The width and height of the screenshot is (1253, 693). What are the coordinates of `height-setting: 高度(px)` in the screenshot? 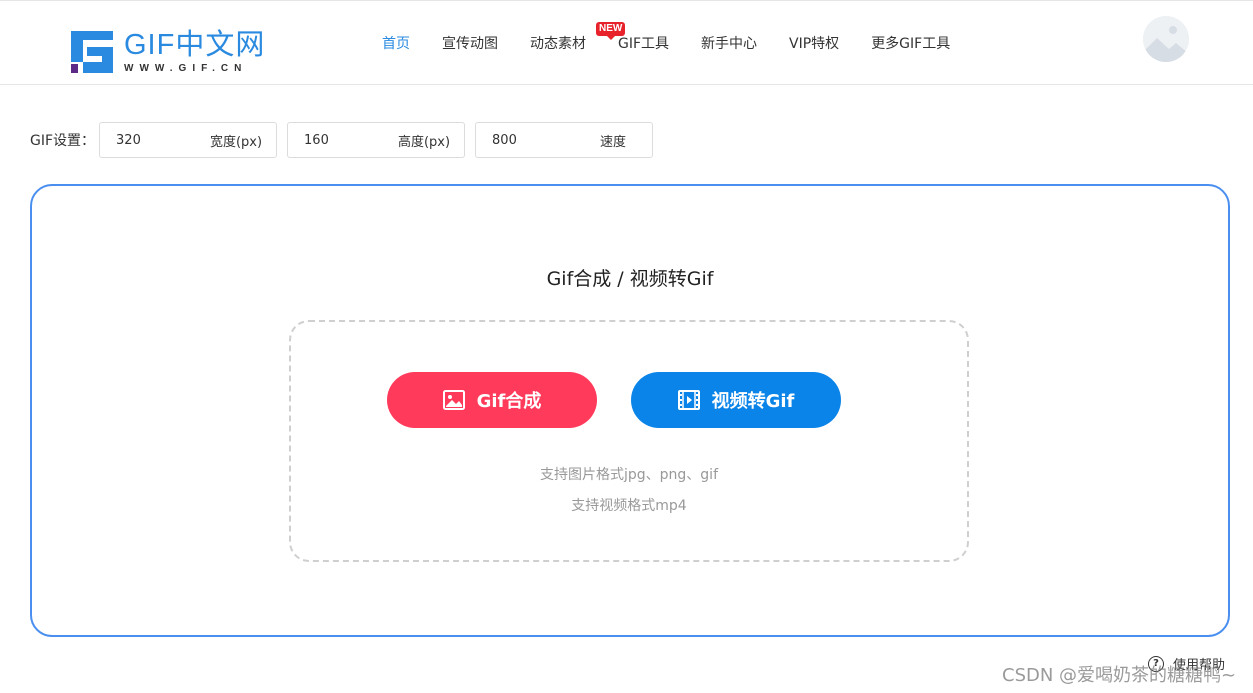 It's located at (376, 140).